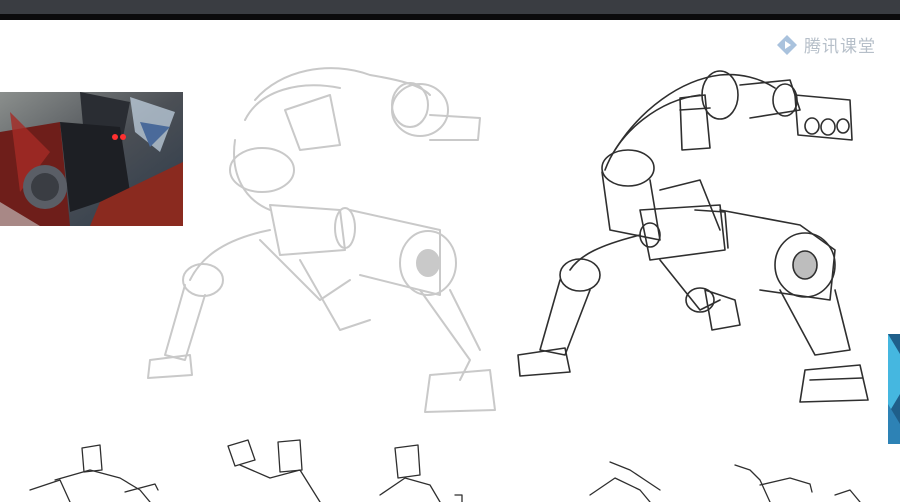 The height and width of the screenshot is (502, 900). I want to click on thumbnail-sketches, so click(445, 470).